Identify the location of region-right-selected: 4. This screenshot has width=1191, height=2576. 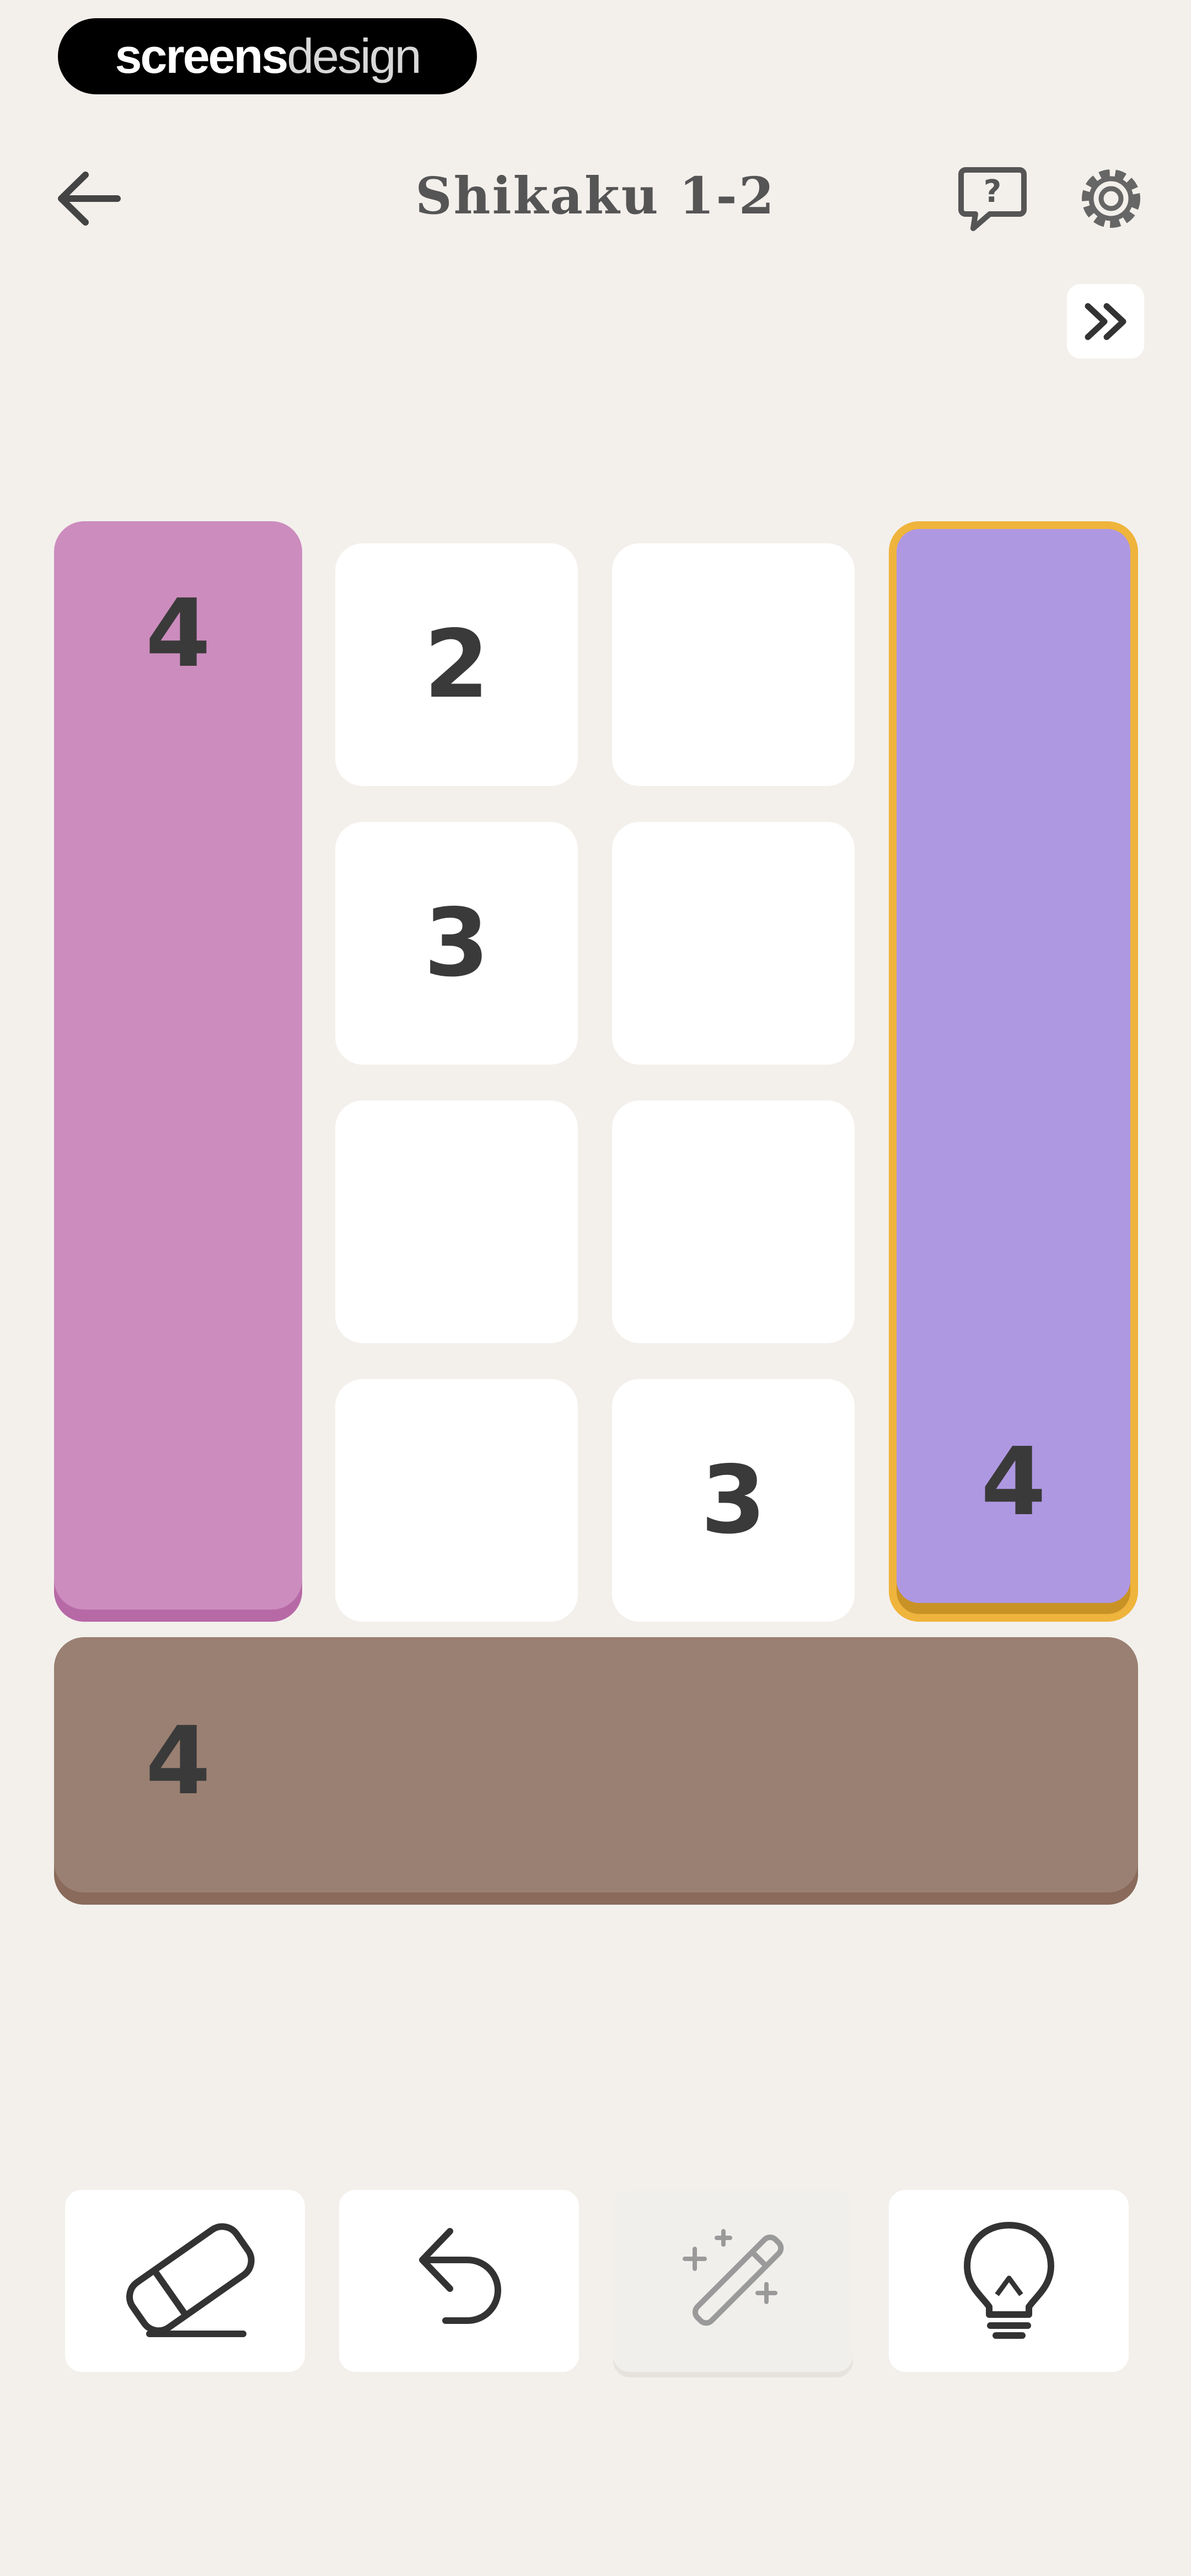
(1013, 1071).